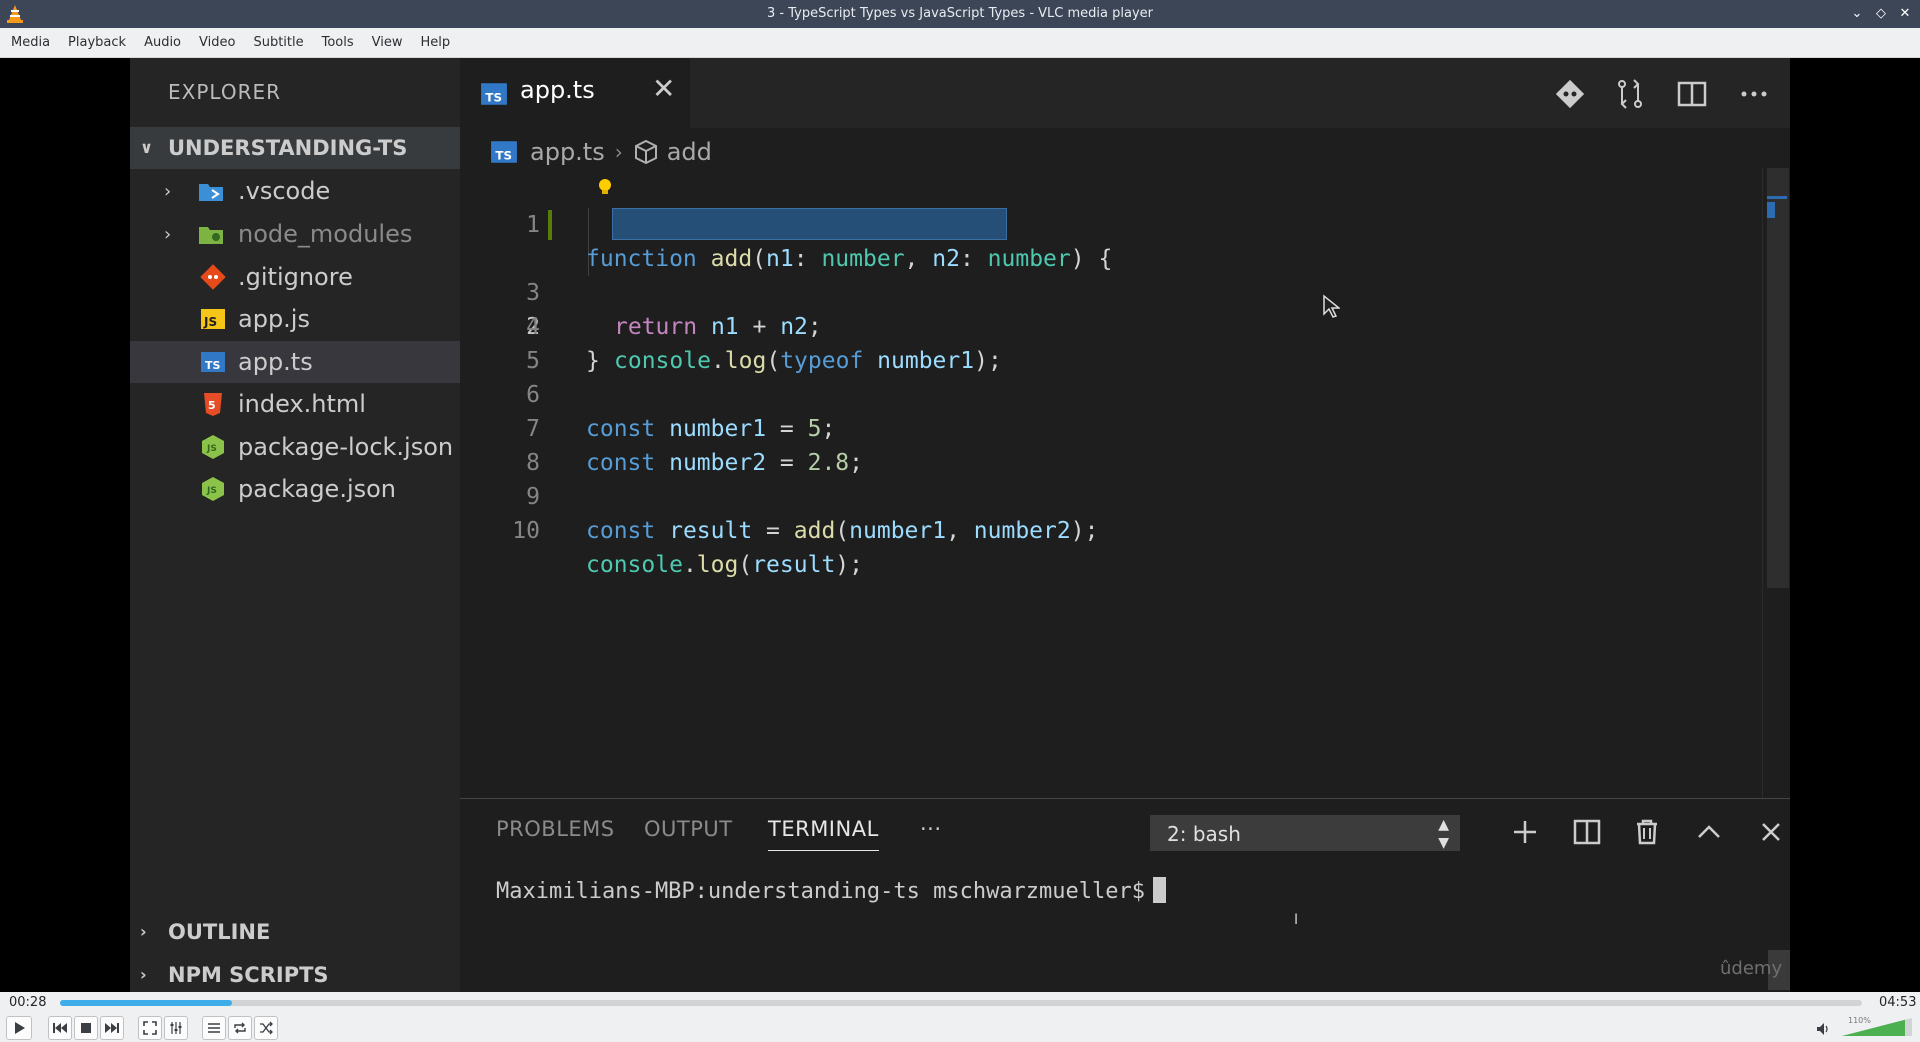 The image size is (1920, 1042). I want to click on code-line: 10 console.log(result);, so click(1110, 529).